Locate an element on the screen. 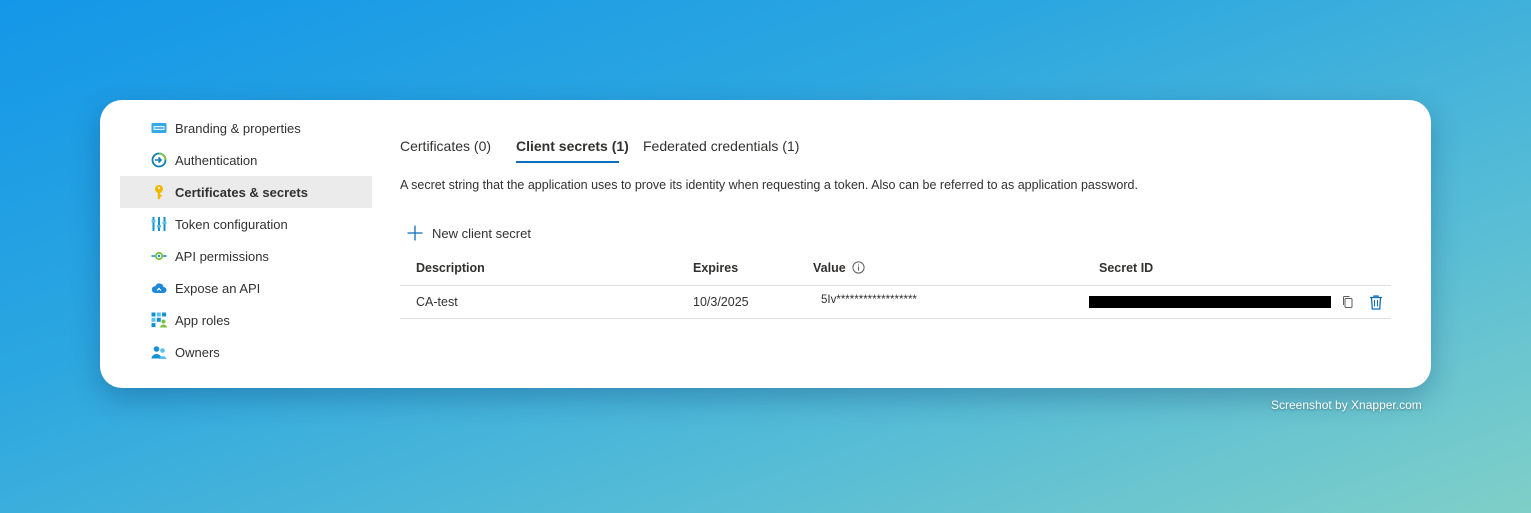 The image size is (1531, 513). sidebar-item-label: API permissions is located at coordinates (222, 256).